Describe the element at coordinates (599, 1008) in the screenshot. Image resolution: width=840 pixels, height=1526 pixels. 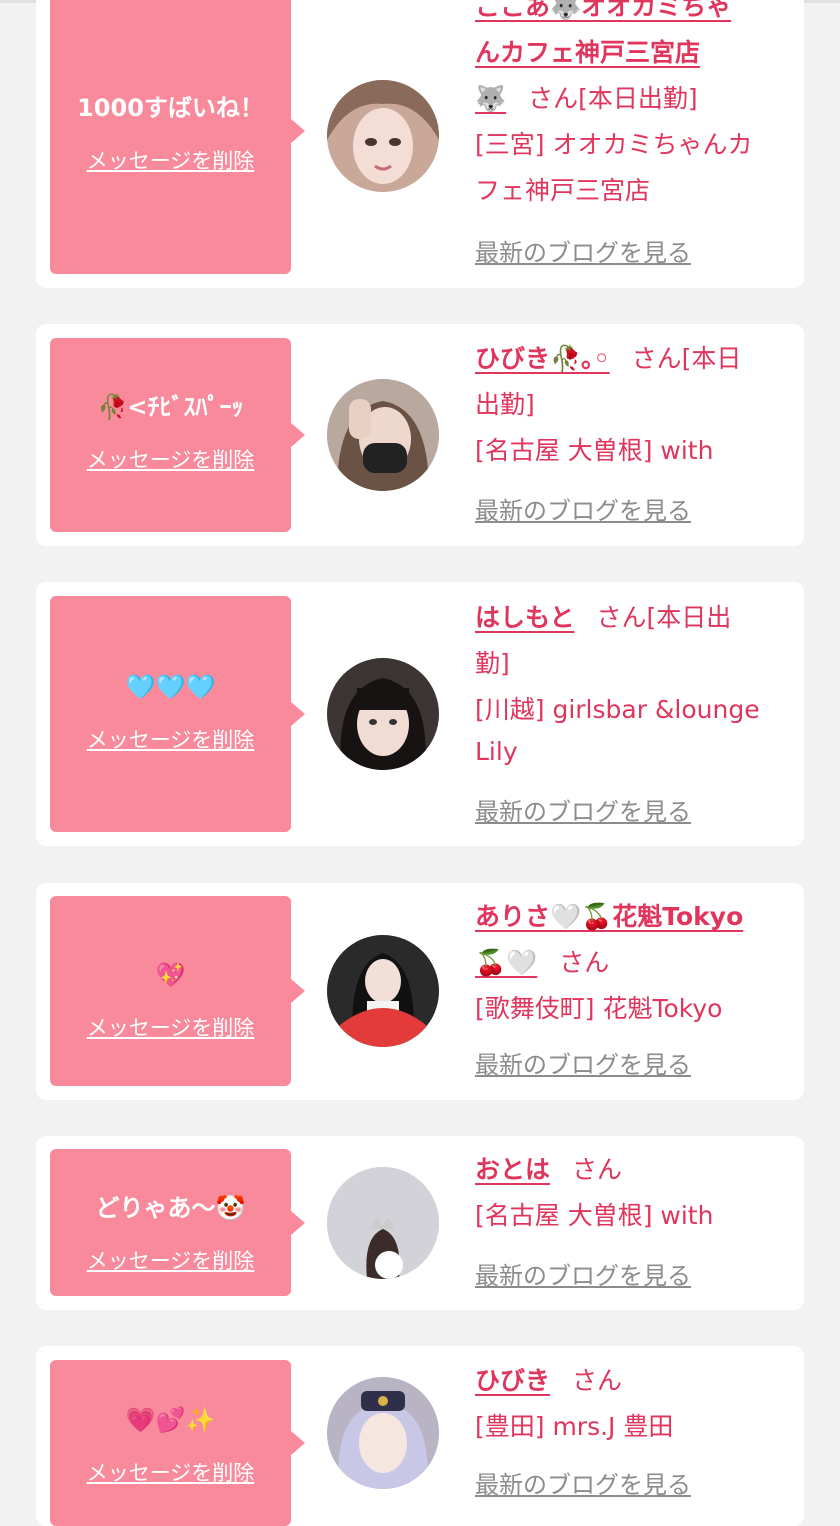
I see `store-text: [歌舞伎町] 花魁Tokyo` at that location.